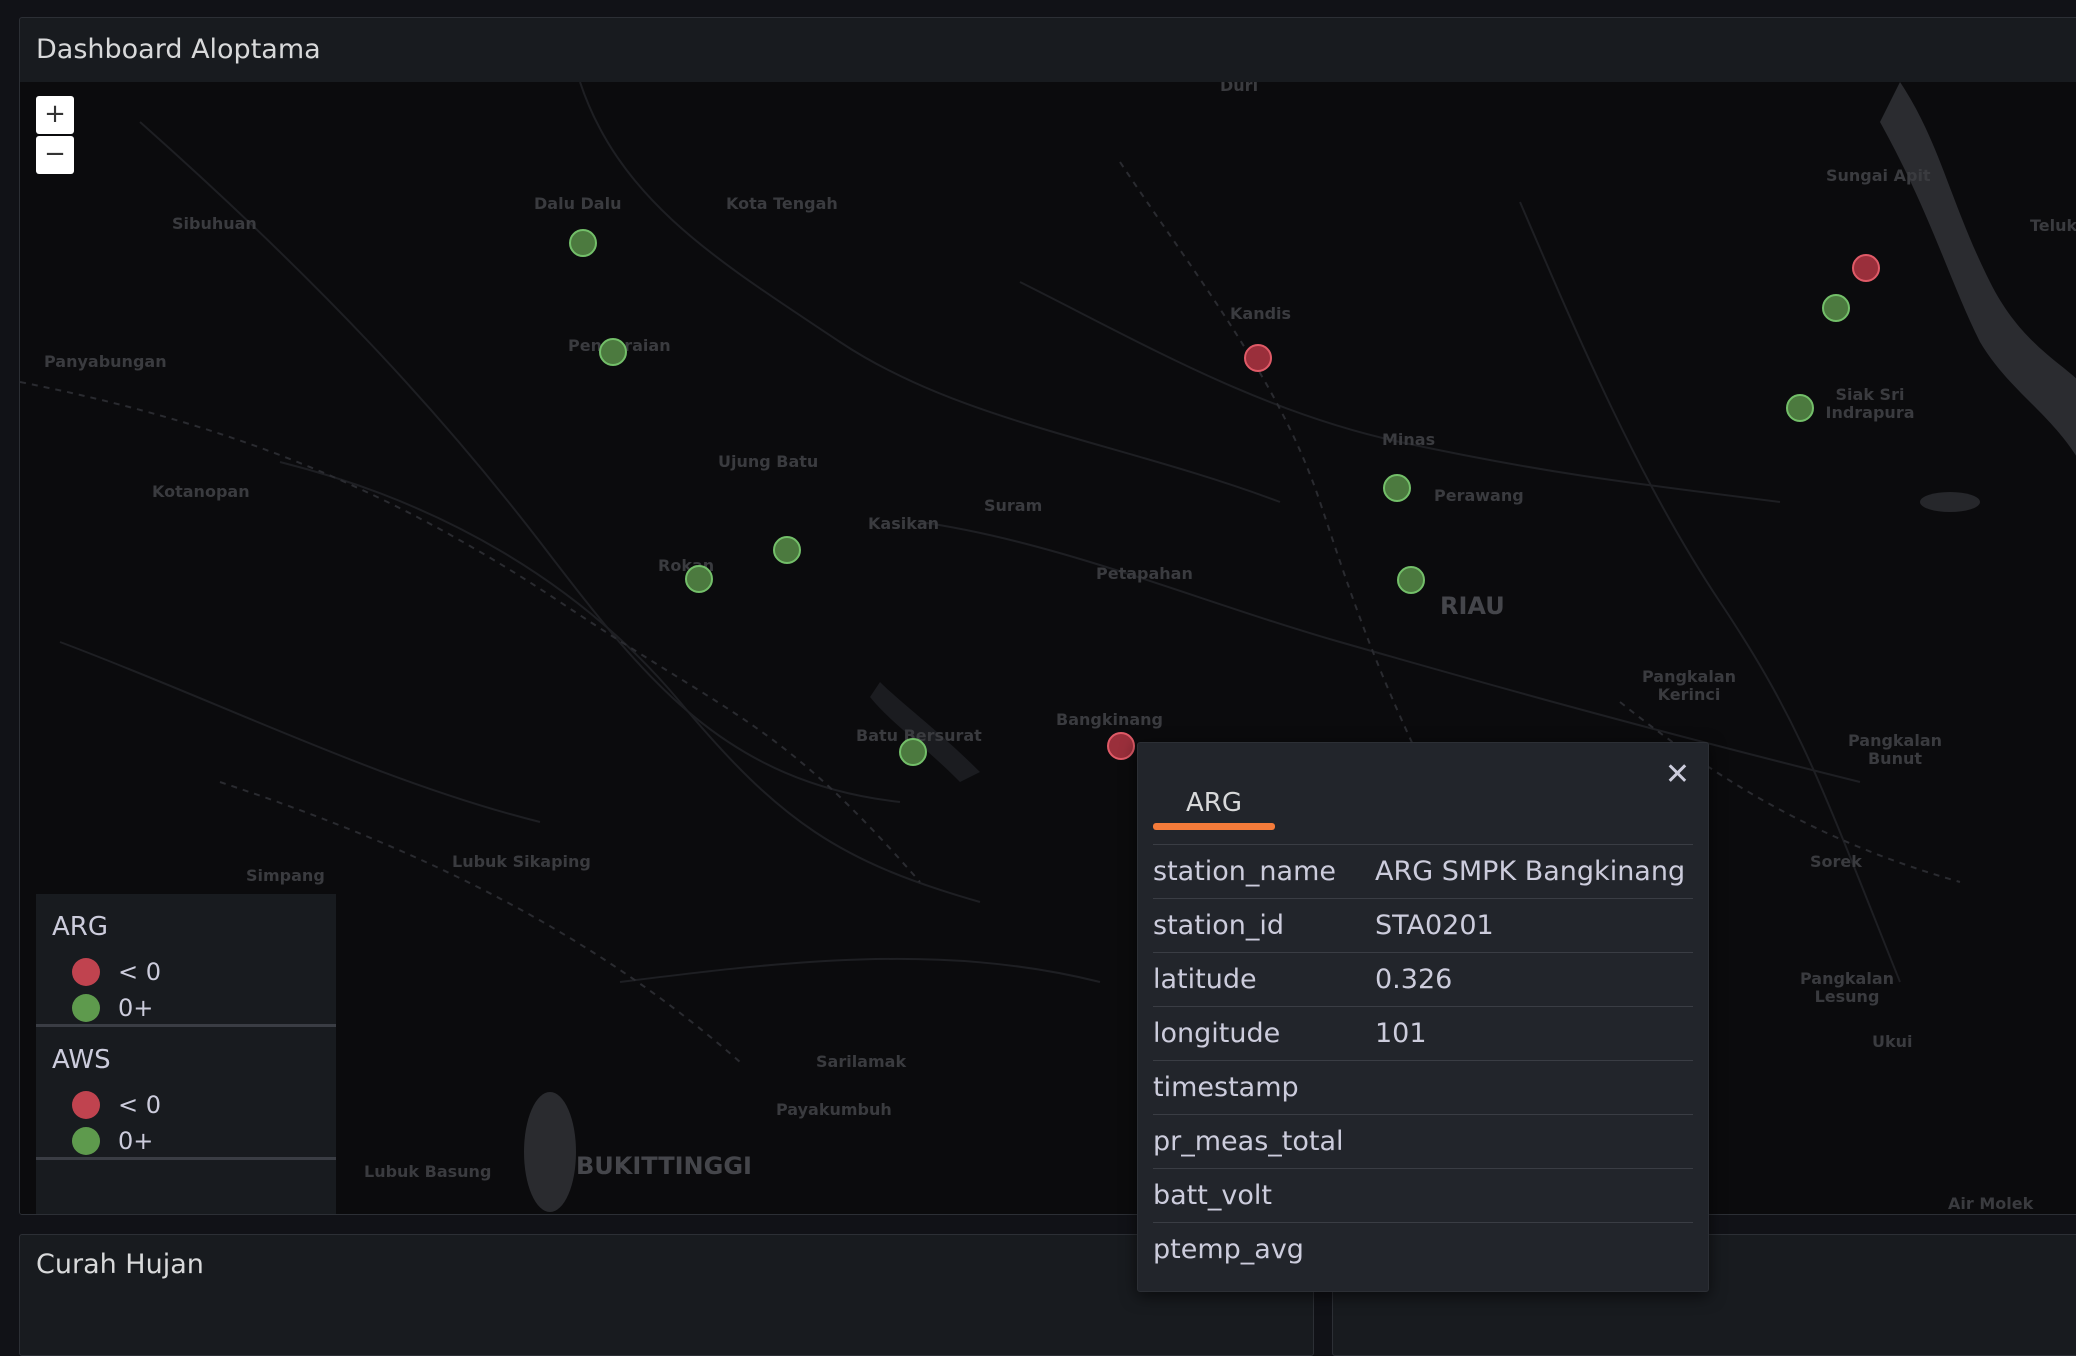  What do you see at coordinates (201, 491) in the screenshot?
I see `place-label: Kotanopan` at bounding box center [201, 491].